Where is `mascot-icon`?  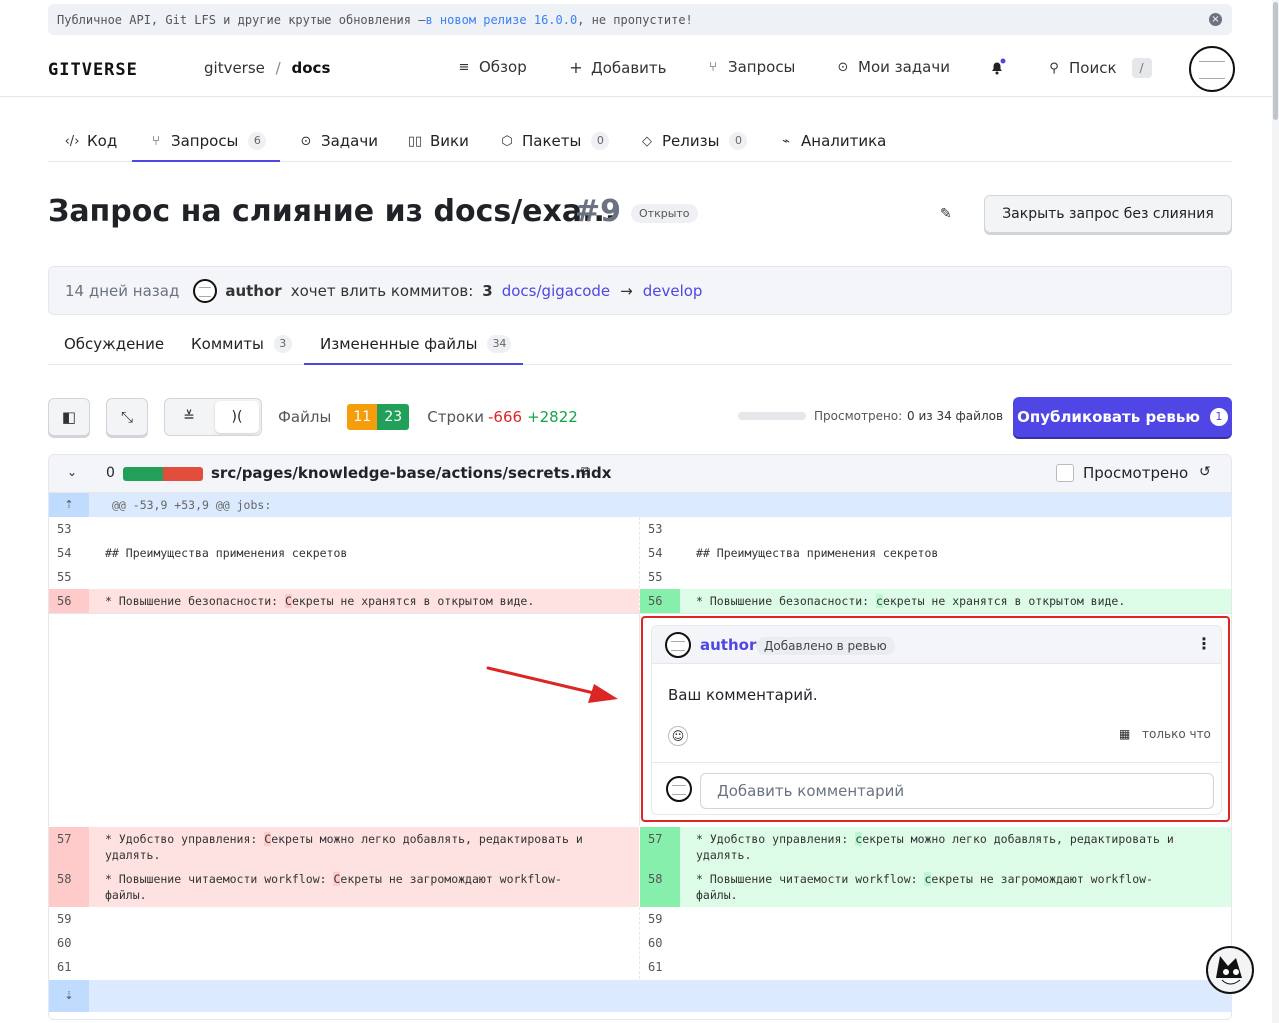
mascot-icon is located at coordinates (1230, 970).